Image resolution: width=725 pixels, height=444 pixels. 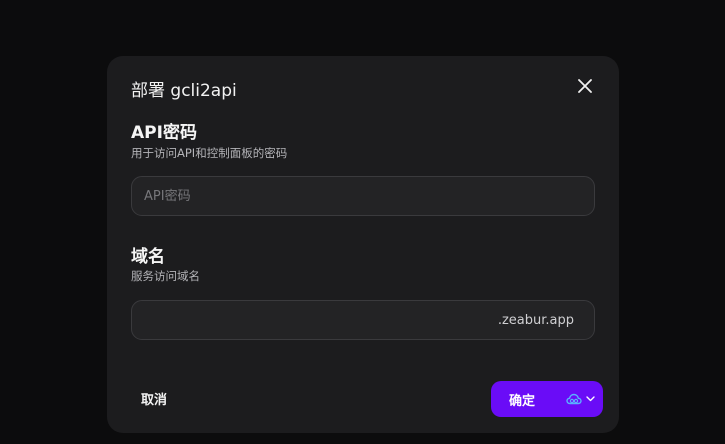 What do you see at coordinates (590, 399) in the screenshot?
I see `chevron-down-icon` at bounding box center [590, 399].